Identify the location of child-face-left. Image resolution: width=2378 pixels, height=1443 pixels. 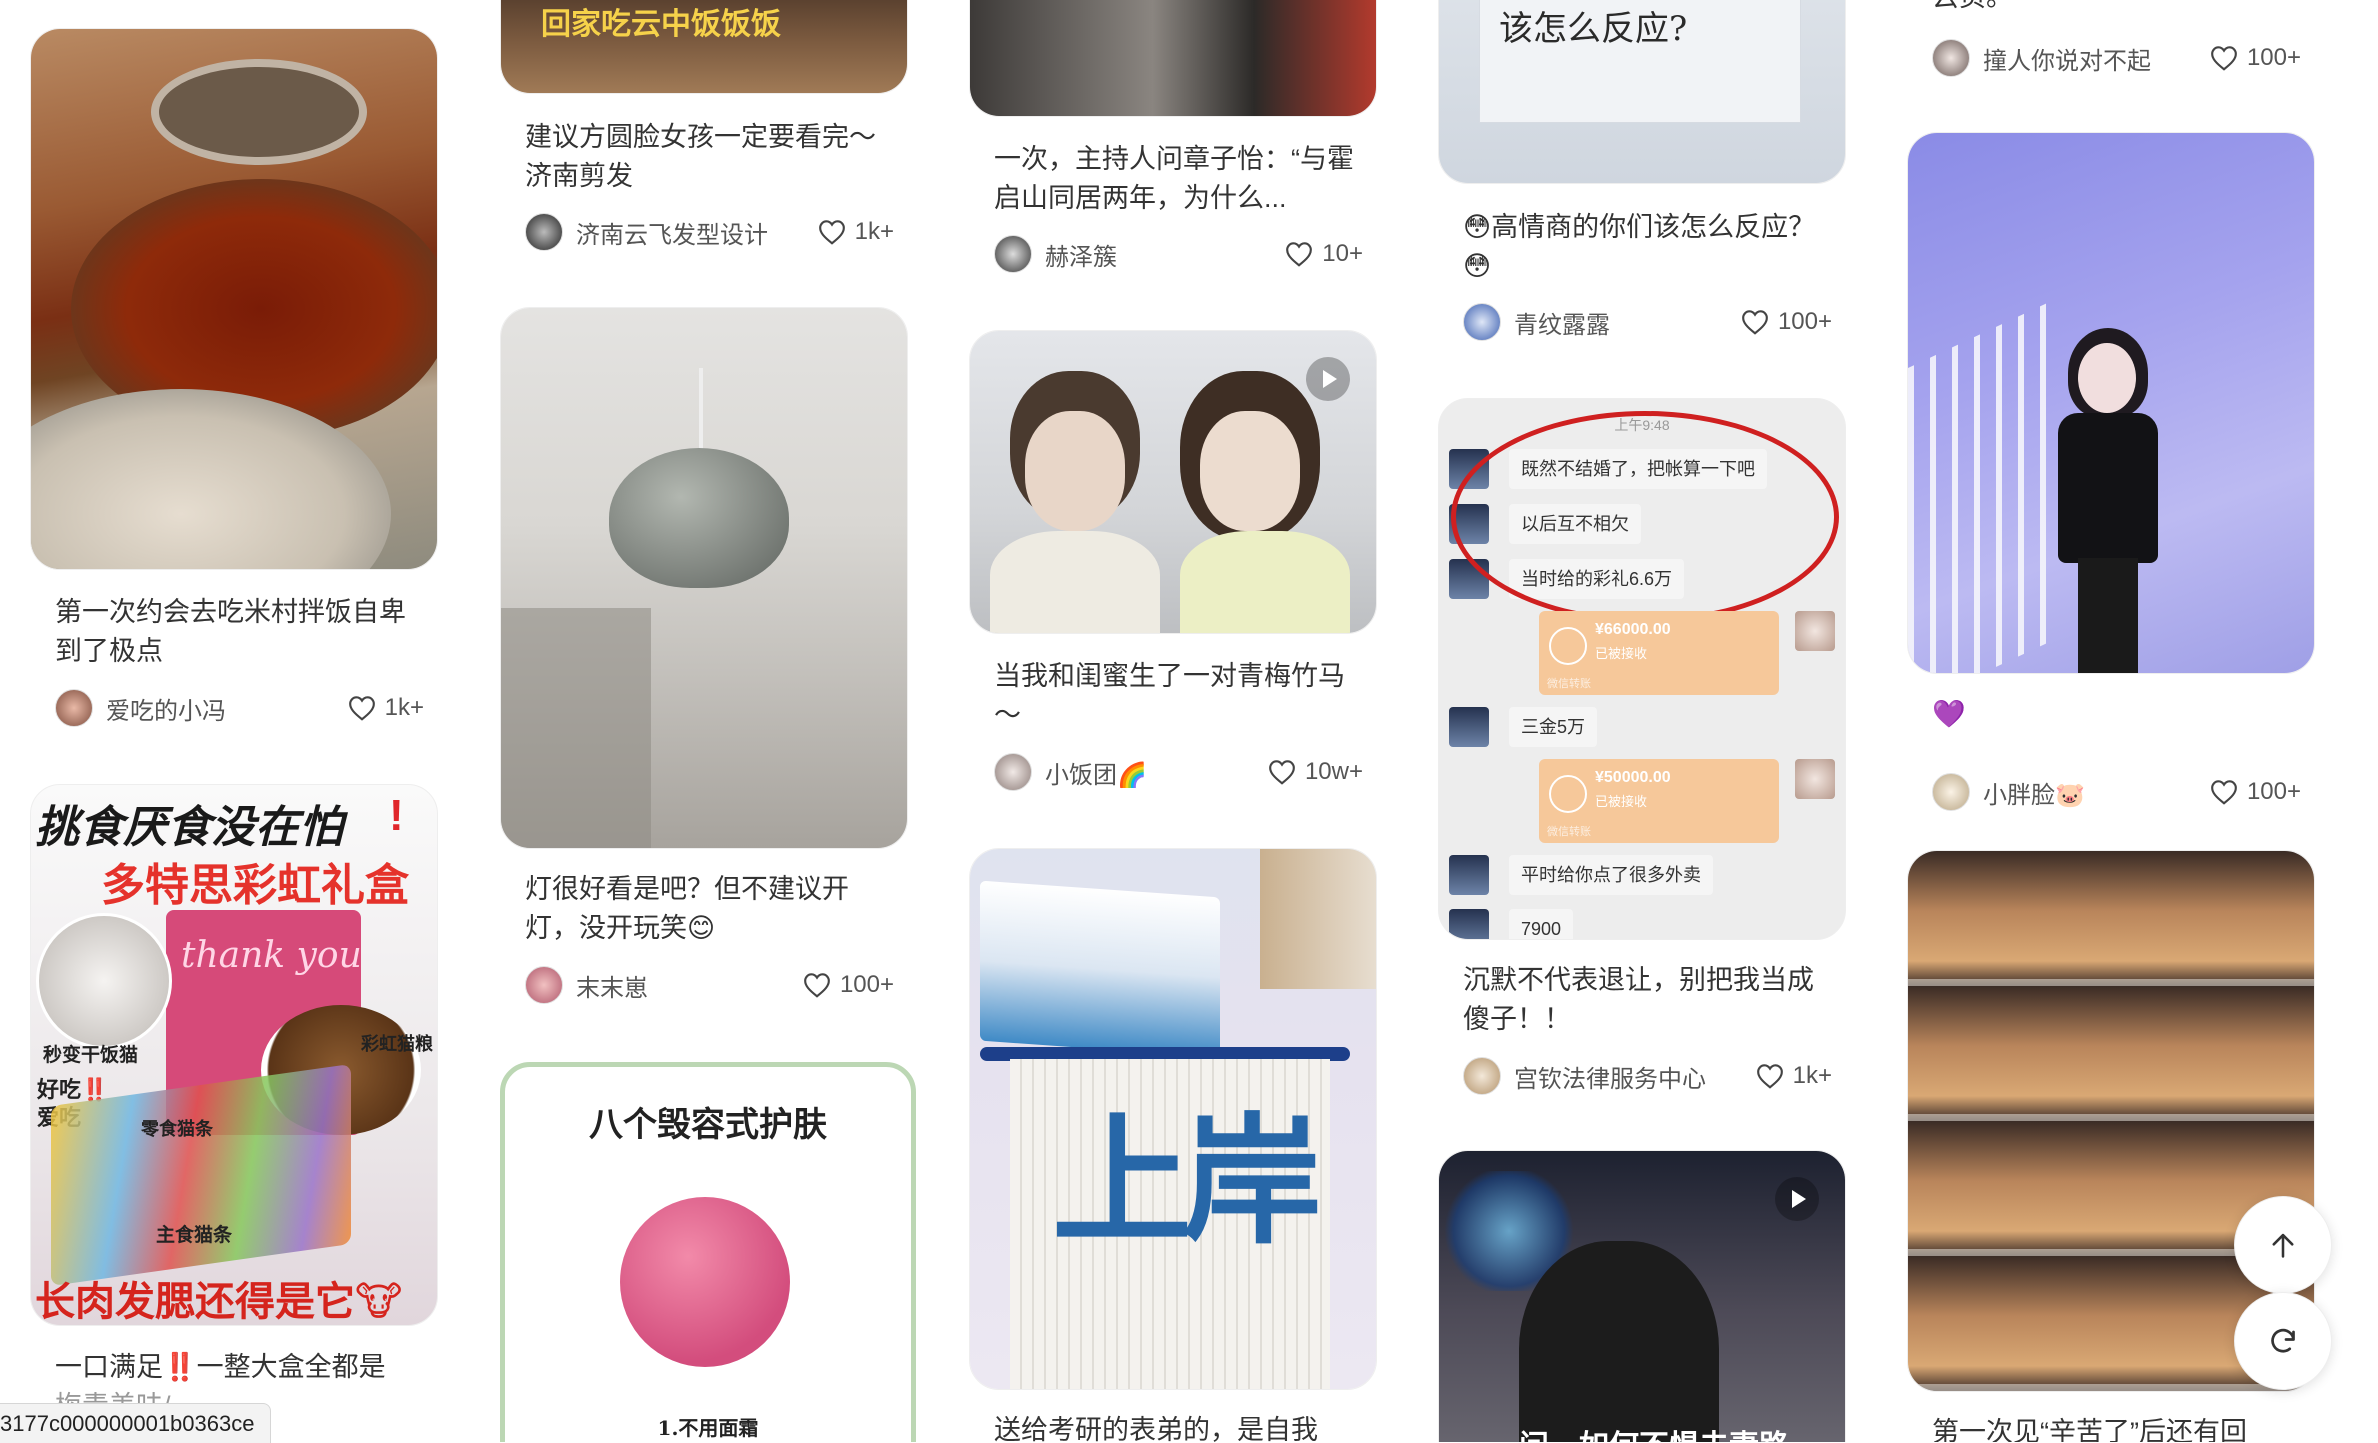
(1075, 471).